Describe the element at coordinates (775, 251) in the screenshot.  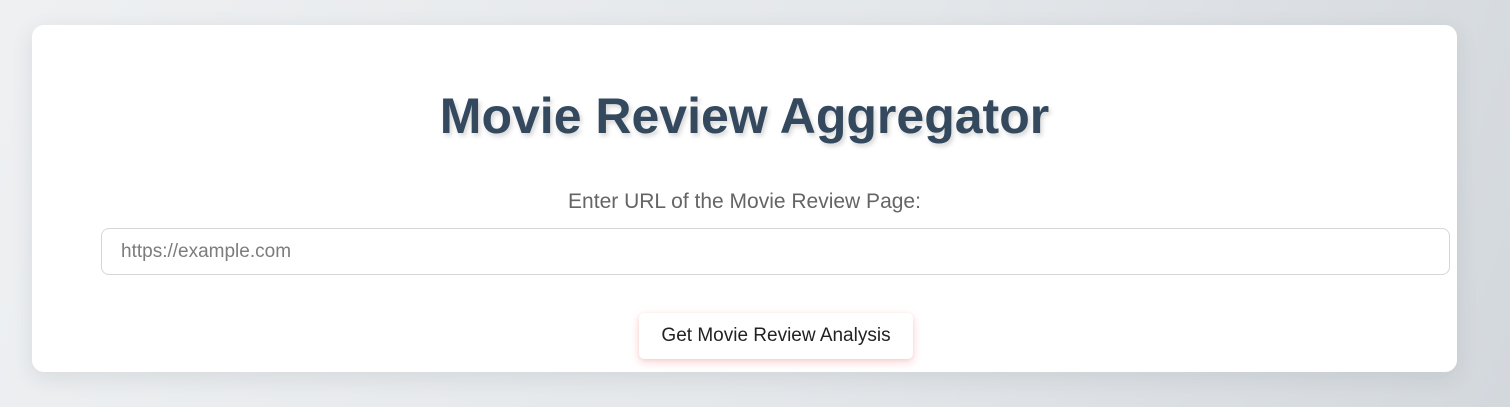
I see `url-input` at that location.